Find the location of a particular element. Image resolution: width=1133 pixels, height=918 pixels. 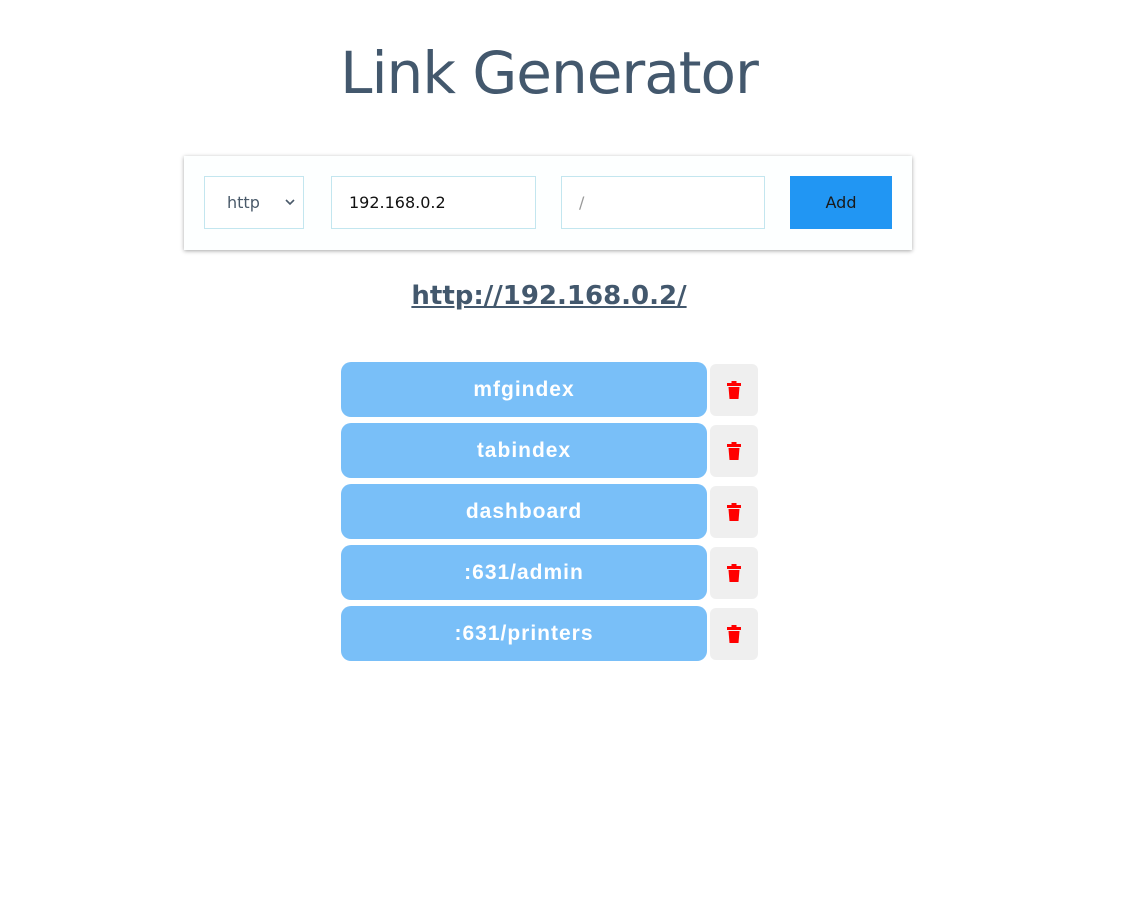

saved-link-button: dashboard is located at coordinates (524, 511).